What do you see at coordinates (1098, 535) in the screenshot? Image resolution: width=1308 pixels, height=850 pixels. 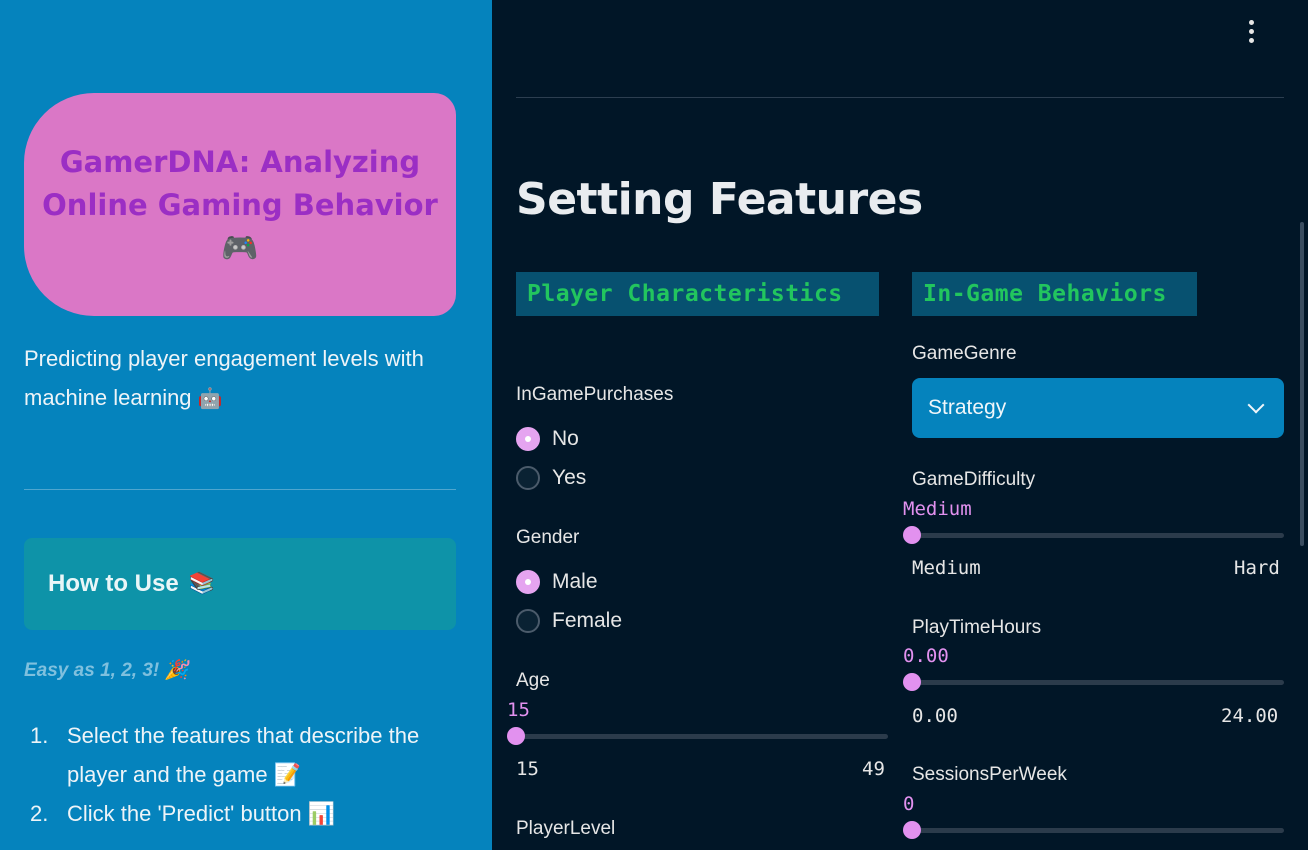 I see `game-difficulty-slider-track` at bounding box center [1098, 535].